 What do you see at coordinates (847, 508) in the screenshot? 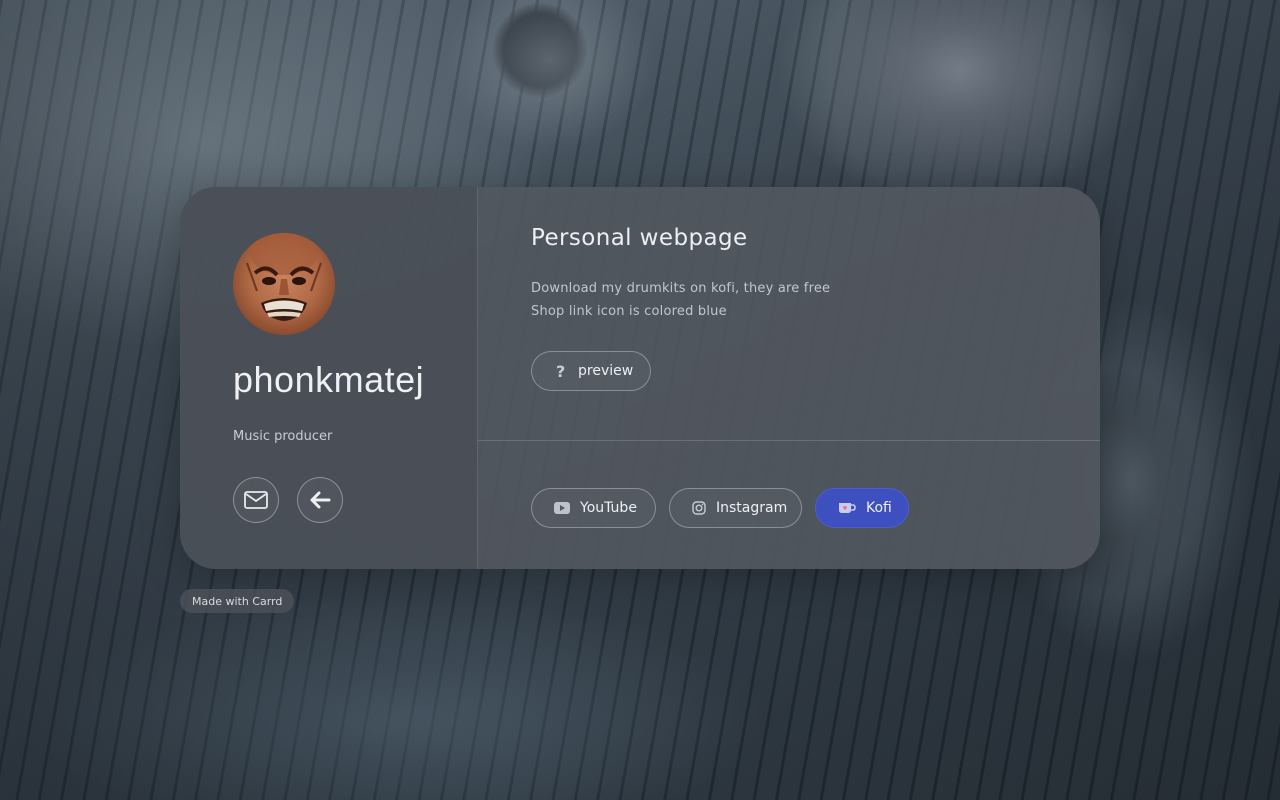
I see `kofi-cup-icon` at bounding box center [847, 508].